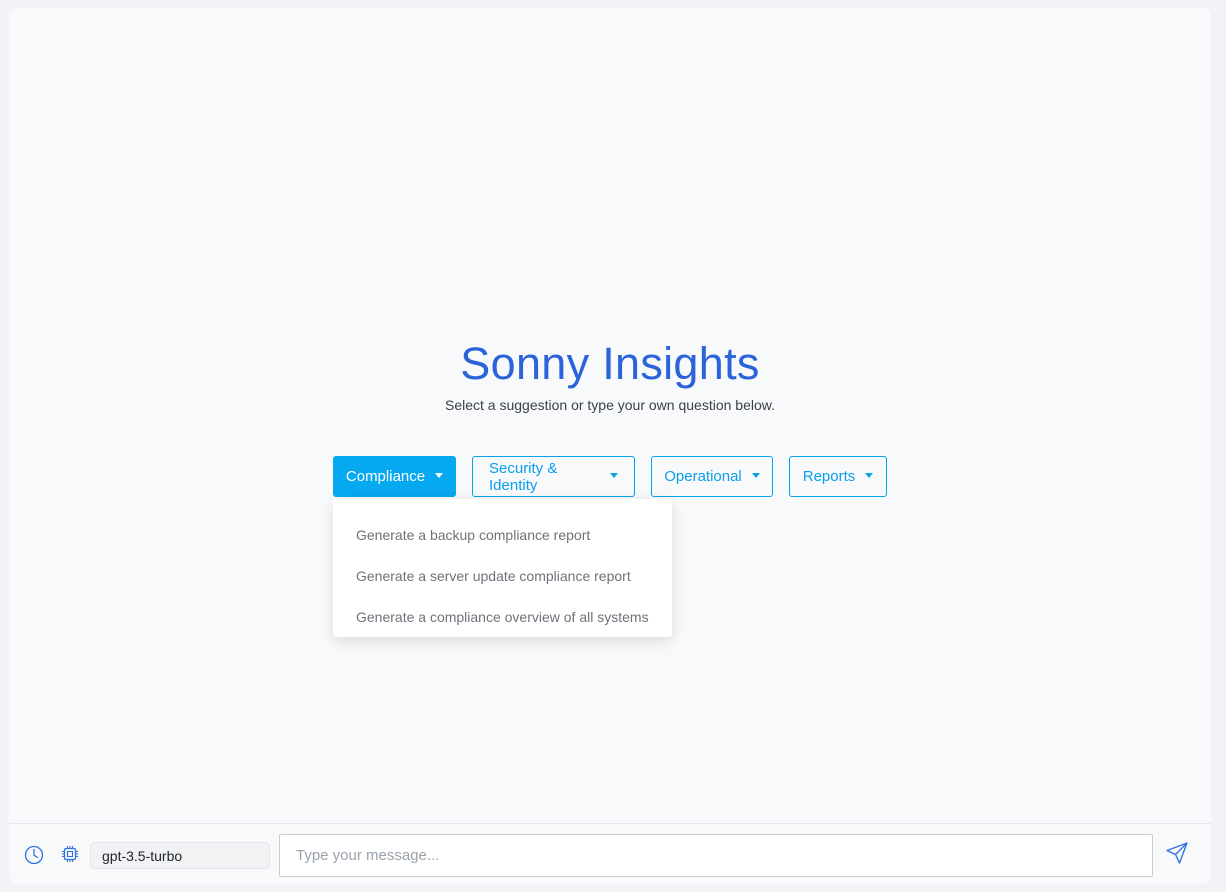 Image resolution: width=1226 pixels, height=892 pixels. What do you see at coordinates (829, 476) in the screenshot?
I see `reports-button-label: Reports` at bounding box center [829, 476].